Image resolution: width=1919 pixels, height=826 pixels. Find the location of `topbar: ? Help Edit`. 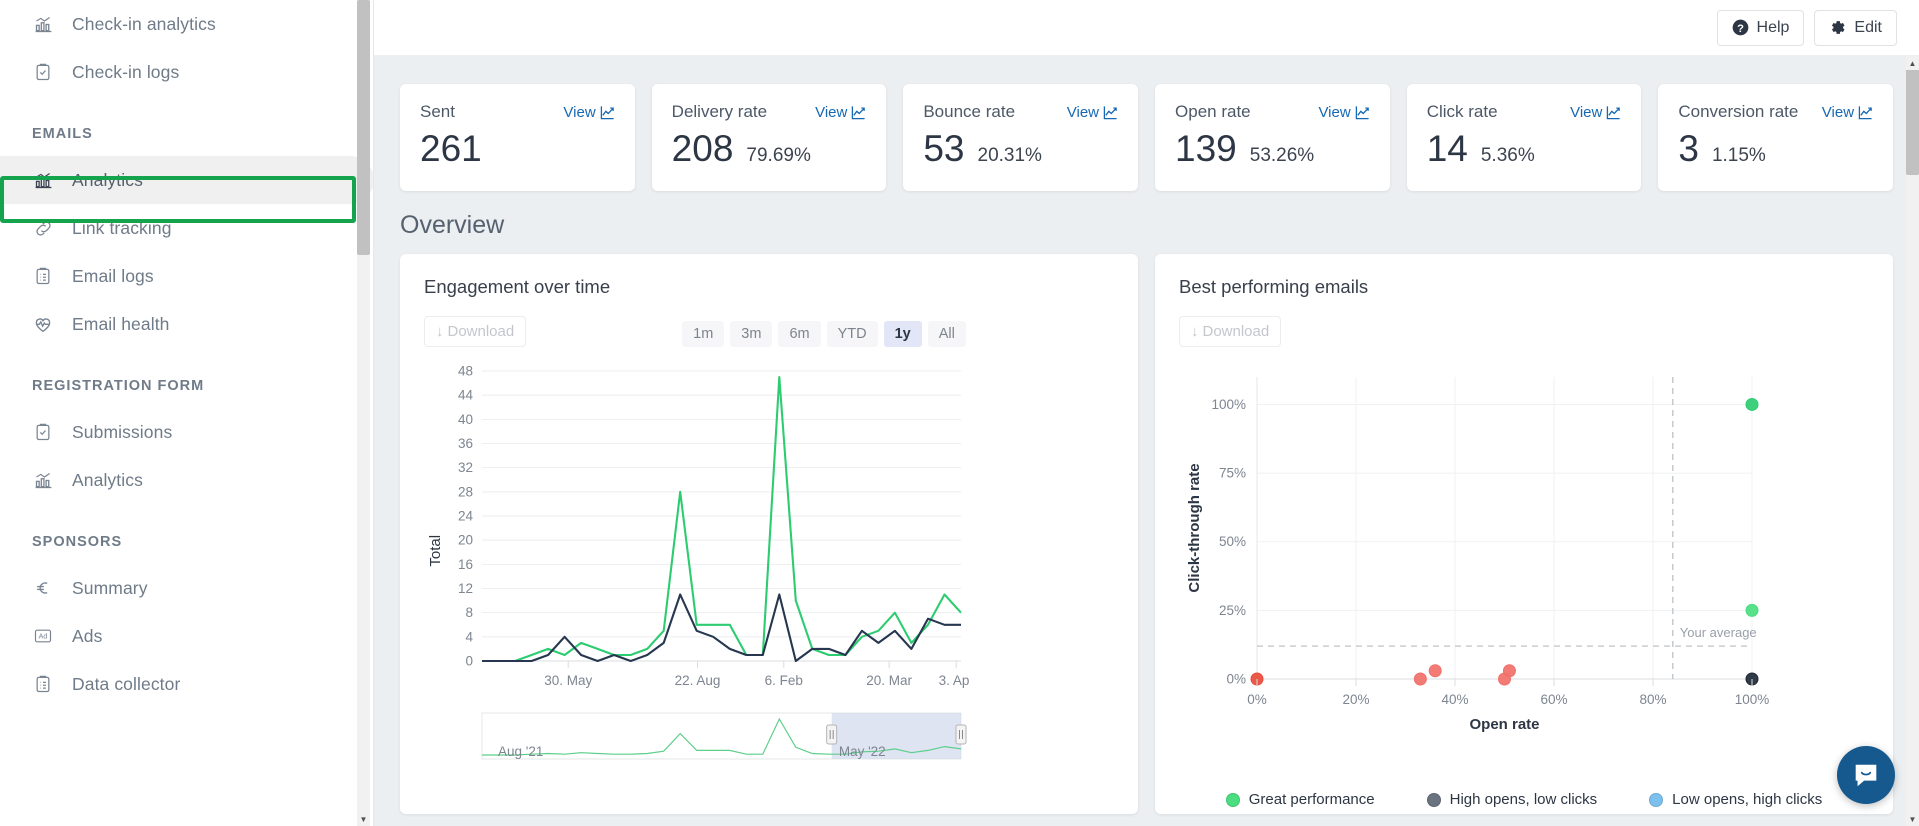

topbar: ? Help Edit is located at coordinates (1146, 28).